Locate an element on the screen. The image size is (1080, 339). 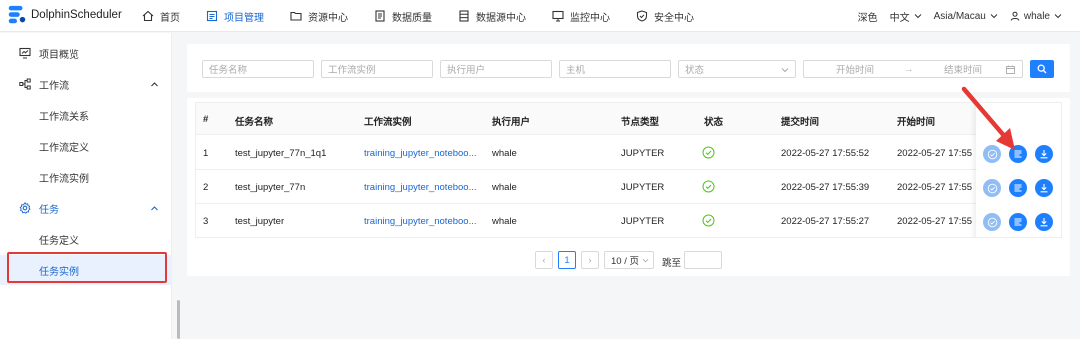
header-tools: 深色 中文 Asia/Macau whale is located at coordinates (954, 16).